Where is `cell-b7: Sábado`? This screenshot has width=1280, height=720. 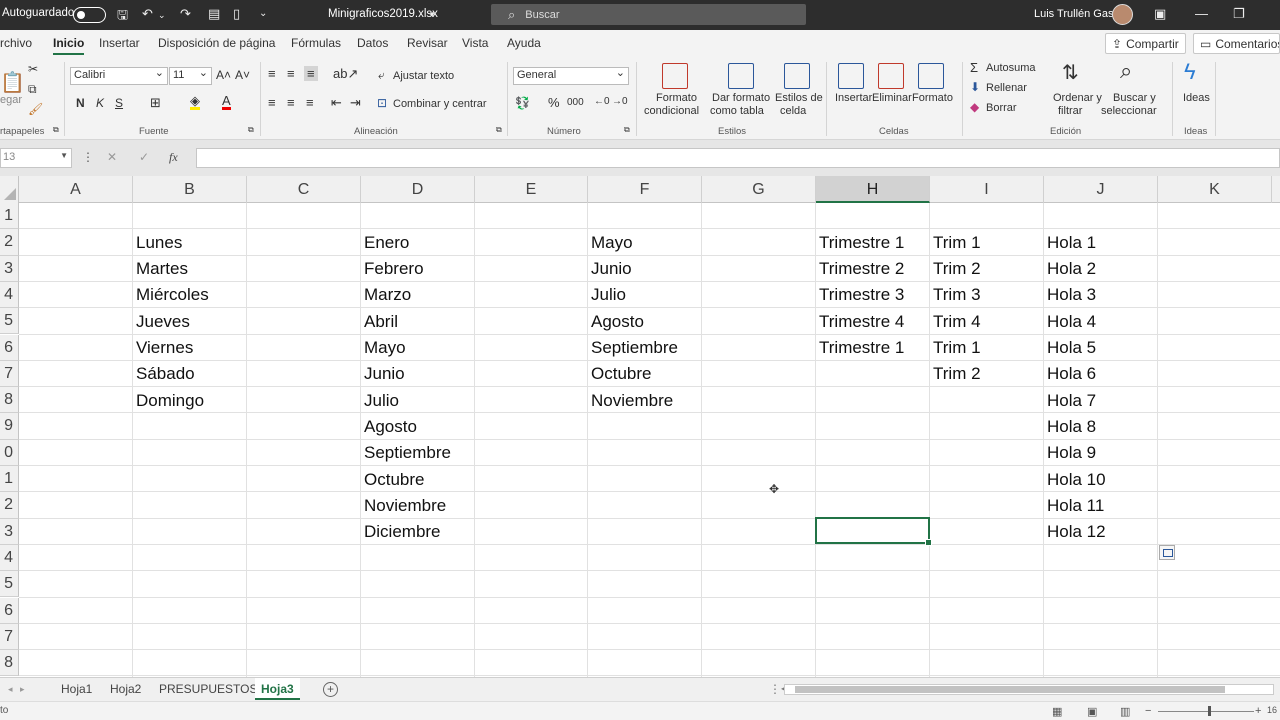
cell-b7: Sábado is located at coordinates (165, 374).